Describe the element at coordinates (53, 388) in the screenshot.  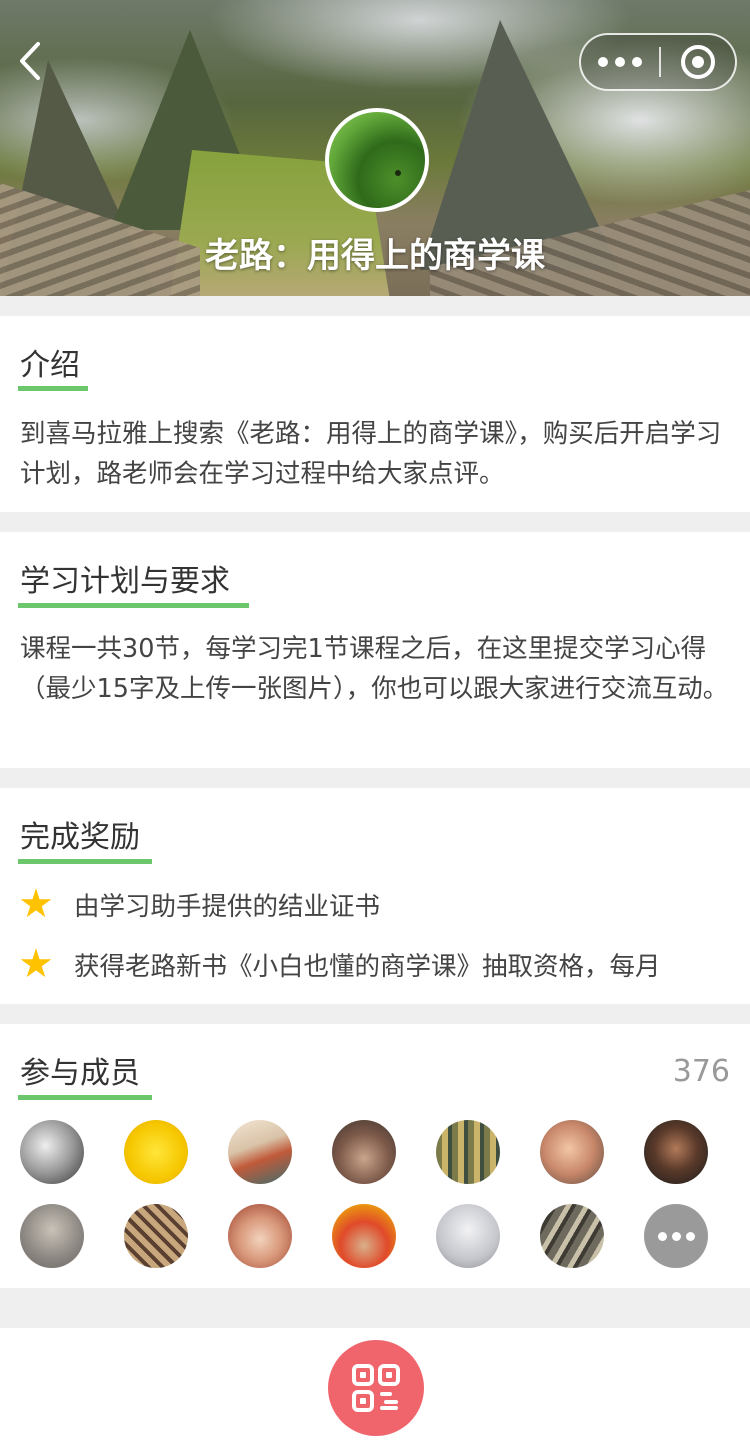
I see `intro-title-underline` at that location.